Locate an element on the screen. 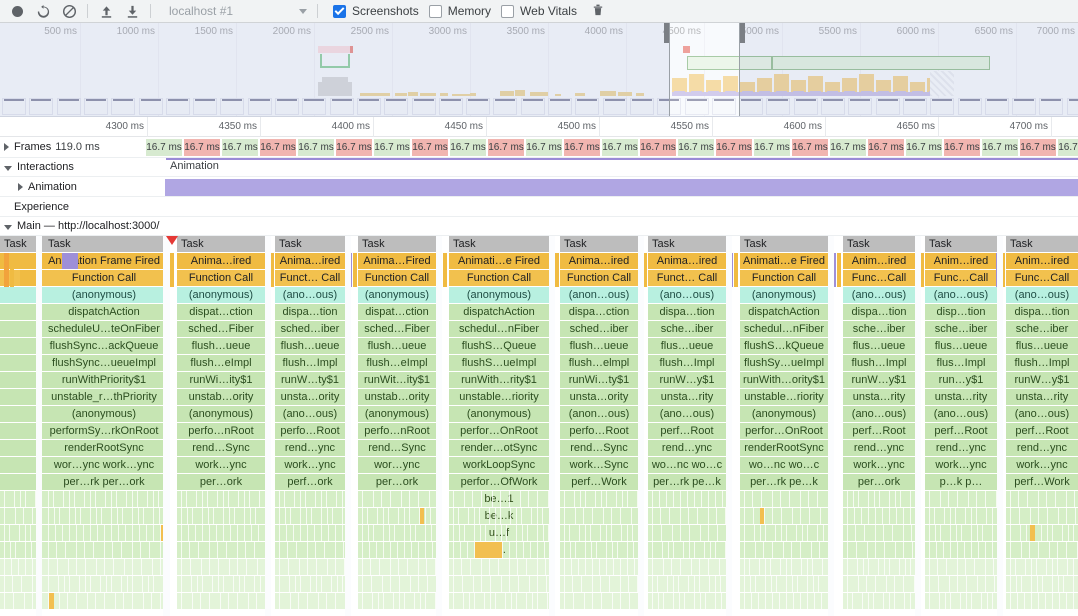  memory-checkbox: Memory is located at coordinates (459, 11).